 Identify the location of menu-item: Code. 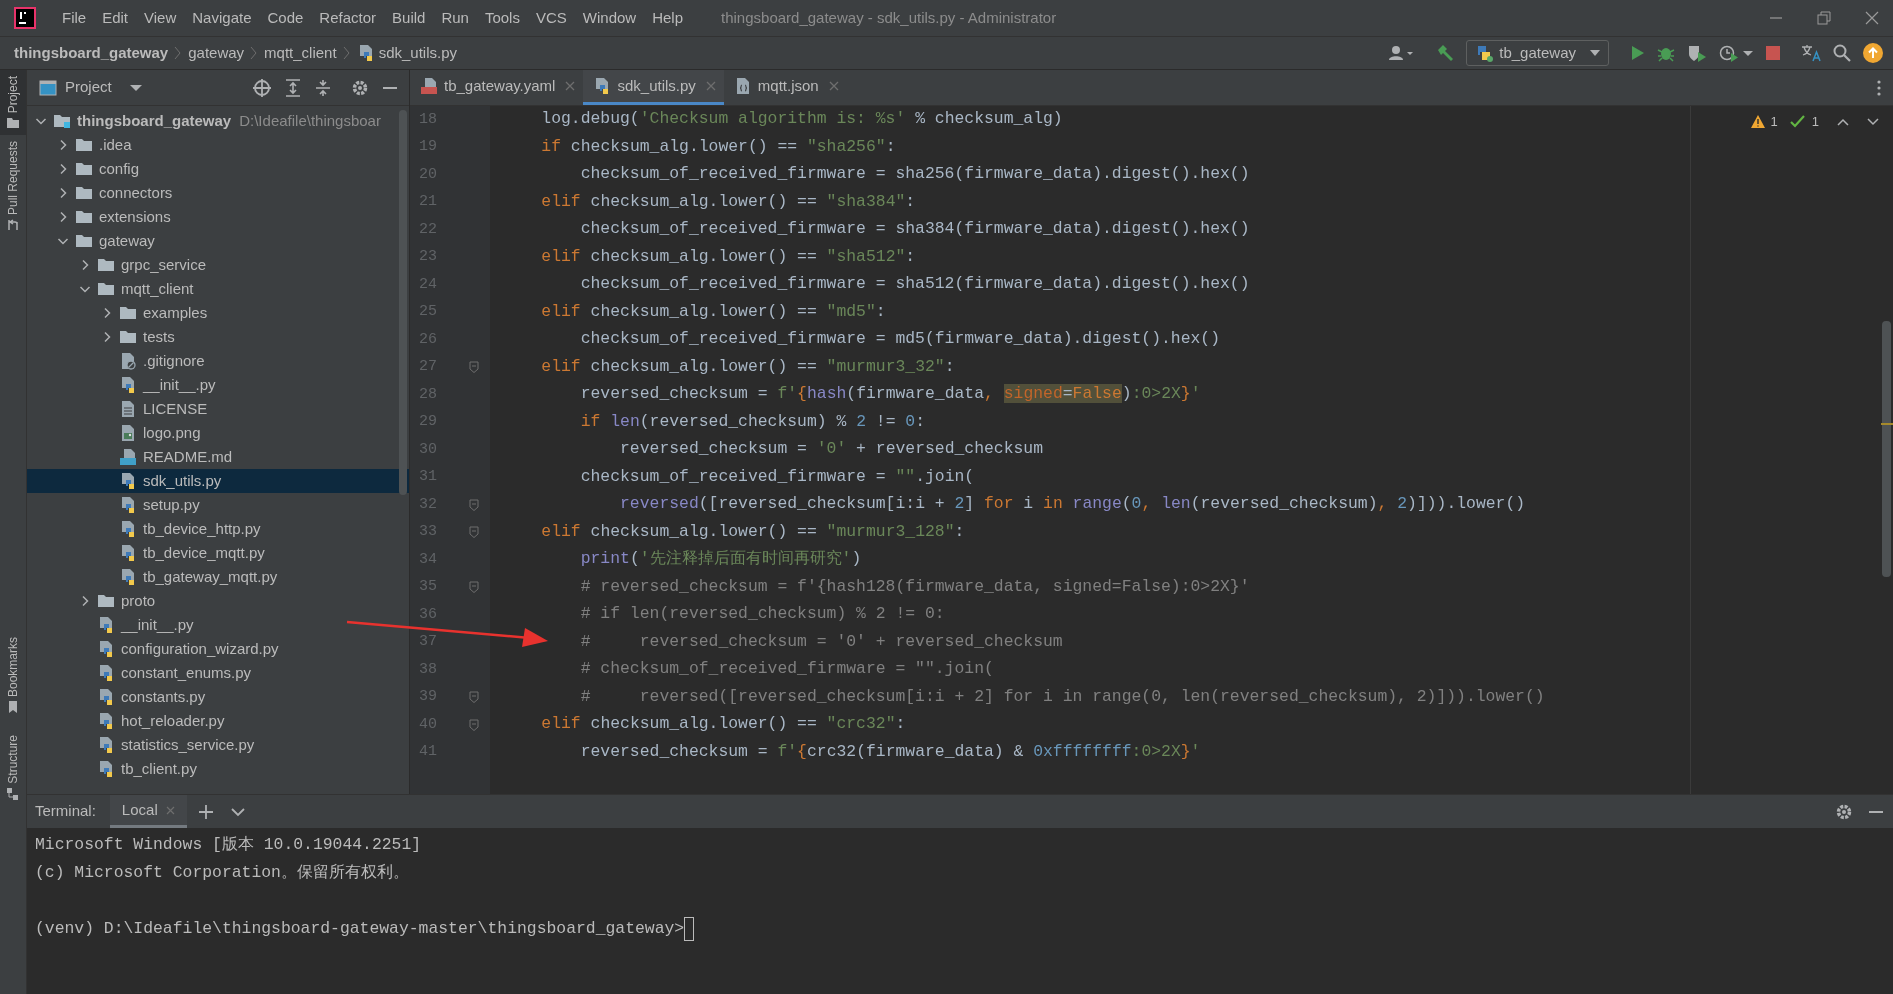
(285, 18).